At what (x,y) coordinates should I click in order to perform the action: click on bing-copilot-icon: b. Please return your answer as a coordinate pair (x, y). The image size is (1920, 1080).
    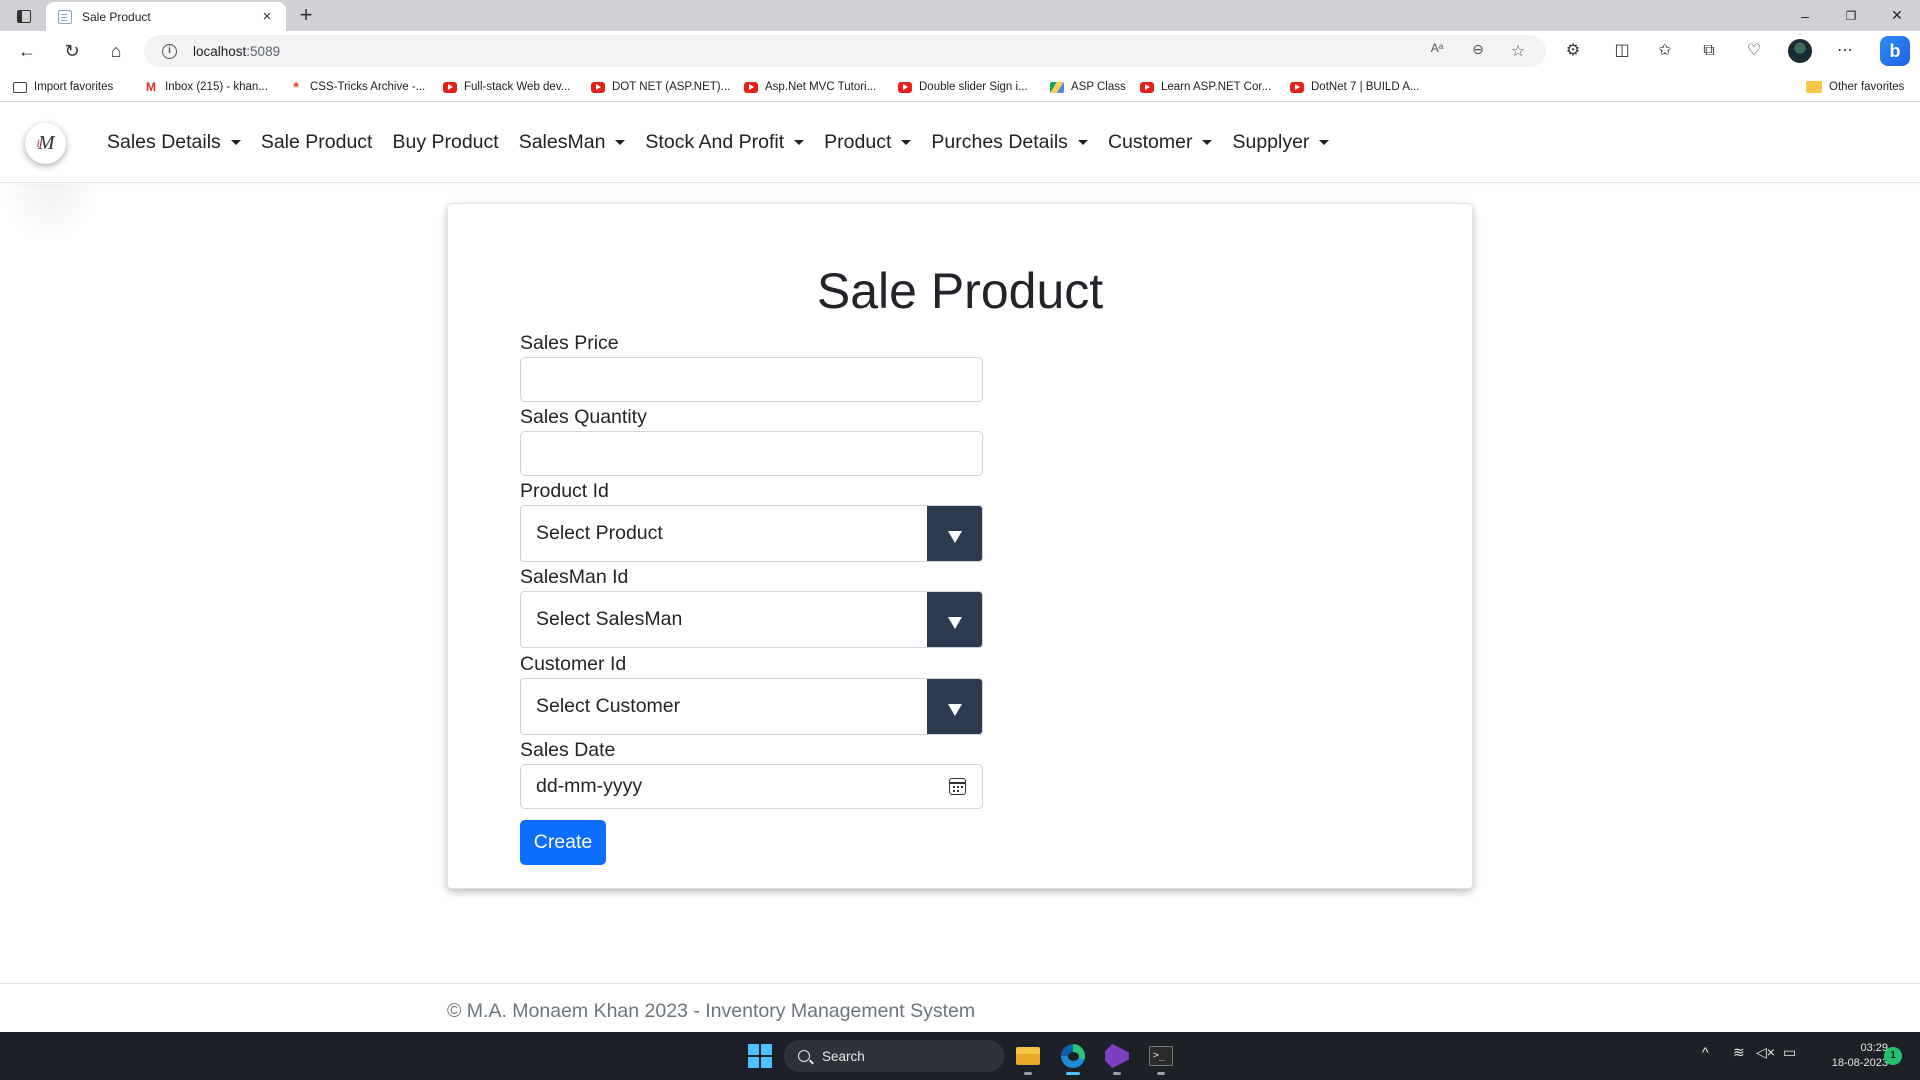
    Looking at the image, I should click on (1895, 51).